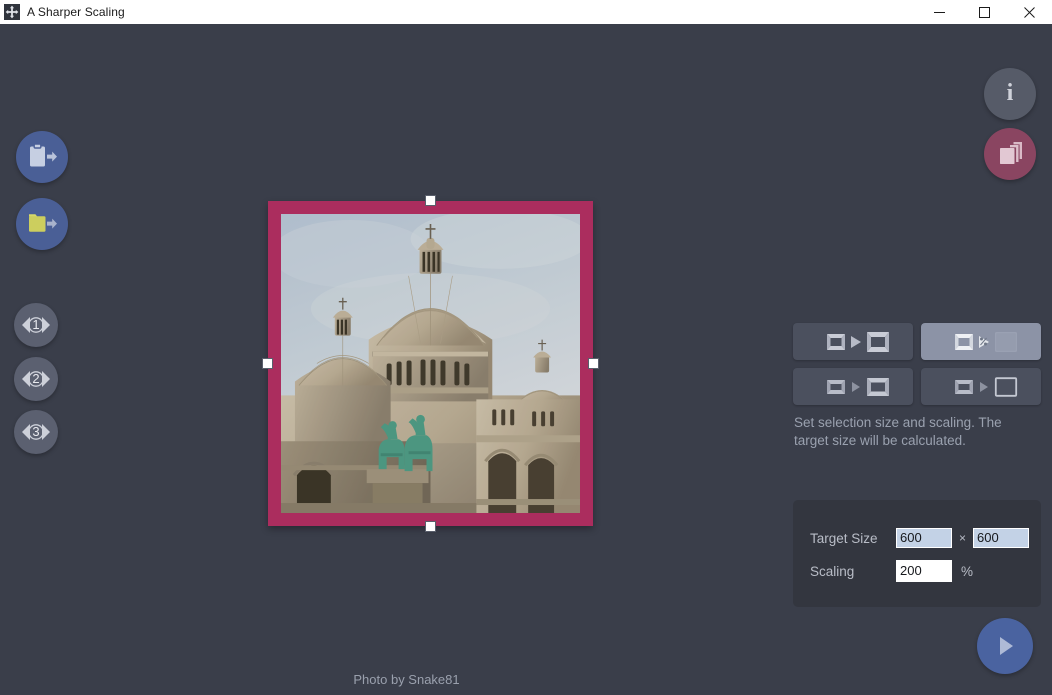 The width and height of the screenshot is (1052, 695). I want to click on photo-credit: Photo by Snake81, so click(406, 679).